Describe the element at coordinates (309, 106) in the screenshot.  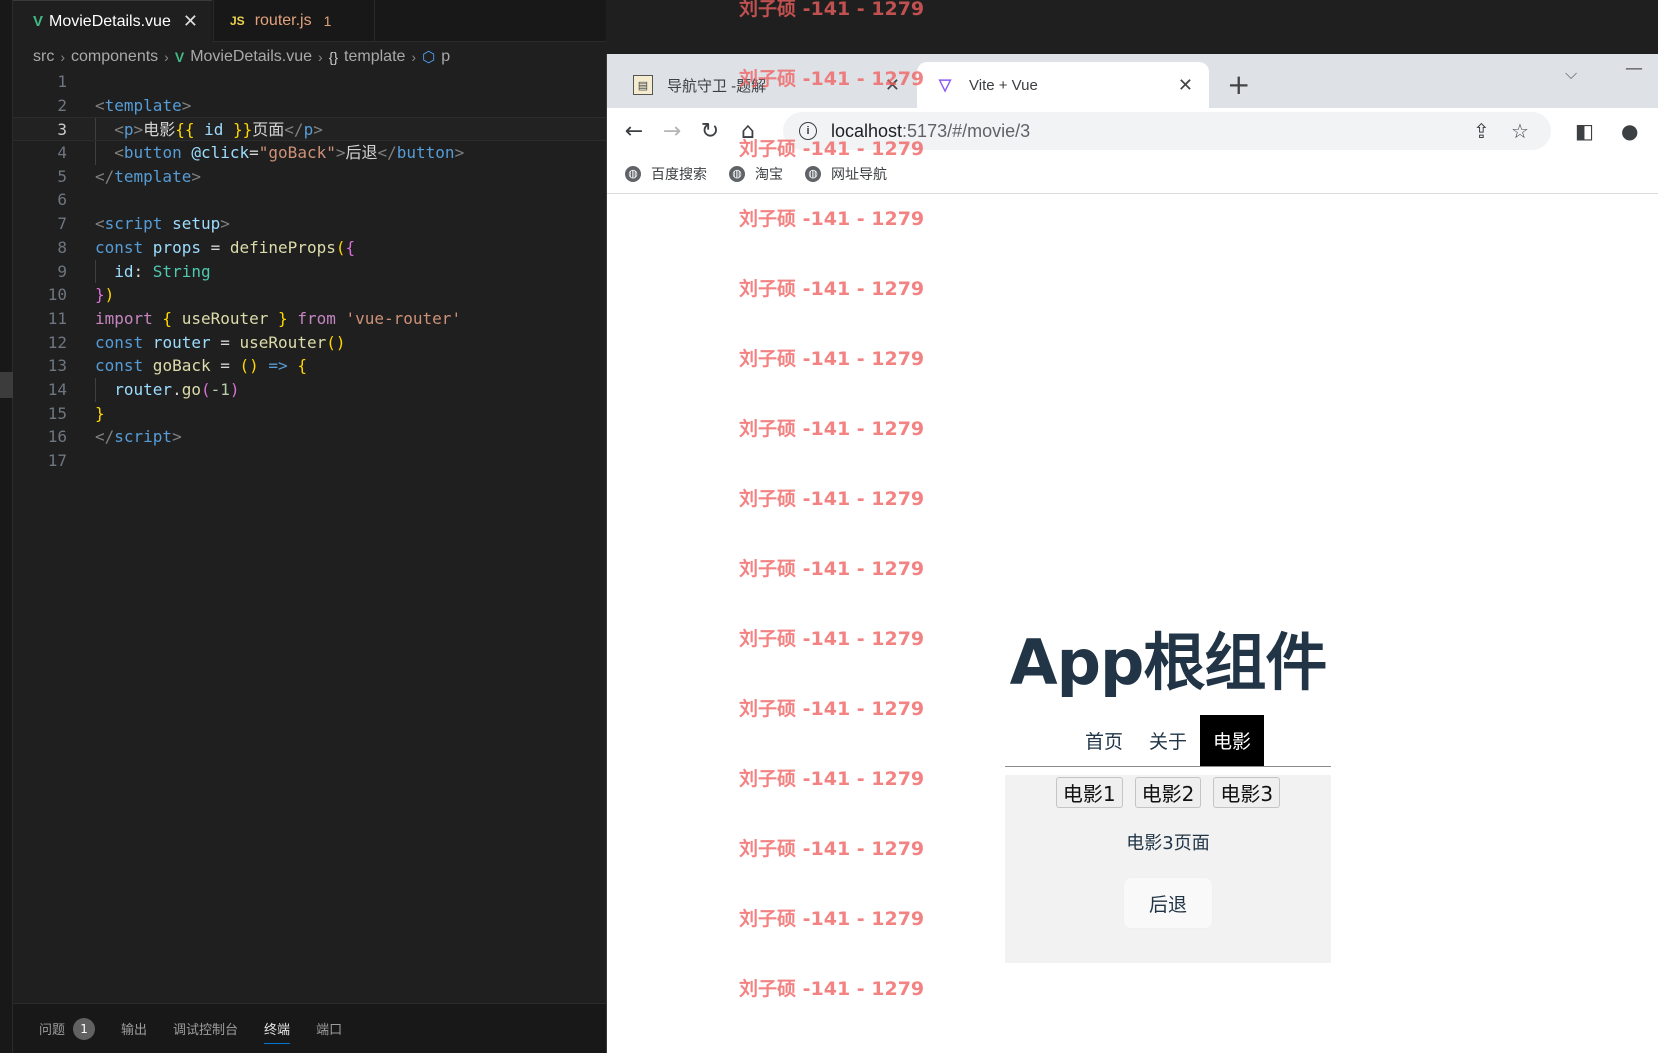
I see `code-line: 2 <template>` at that location.